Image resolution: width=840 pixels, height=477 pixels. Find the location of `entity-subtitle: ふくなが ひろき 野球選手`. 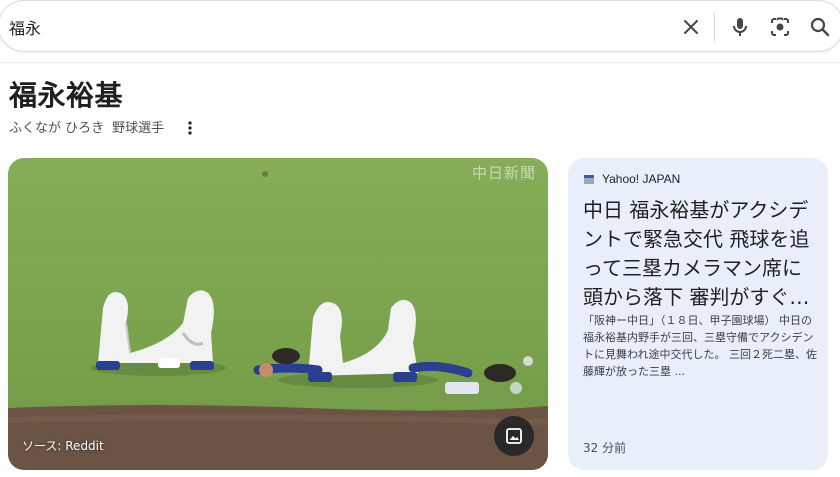

entity-subtitle: ふくなが ひろき 野球選手 is located at coordinates (86, 129).